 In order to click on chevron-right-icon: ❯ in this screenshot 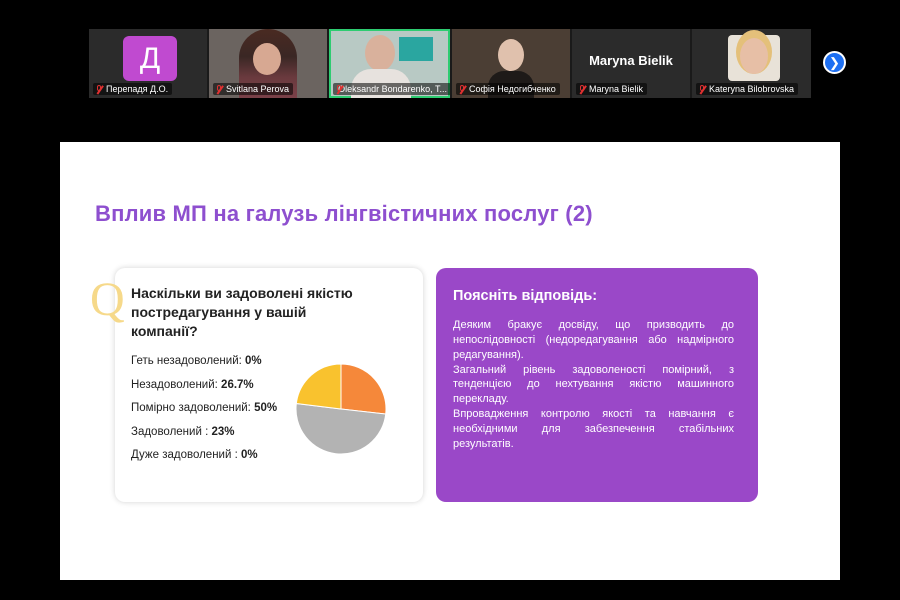, I will do `click(834, 62)`.